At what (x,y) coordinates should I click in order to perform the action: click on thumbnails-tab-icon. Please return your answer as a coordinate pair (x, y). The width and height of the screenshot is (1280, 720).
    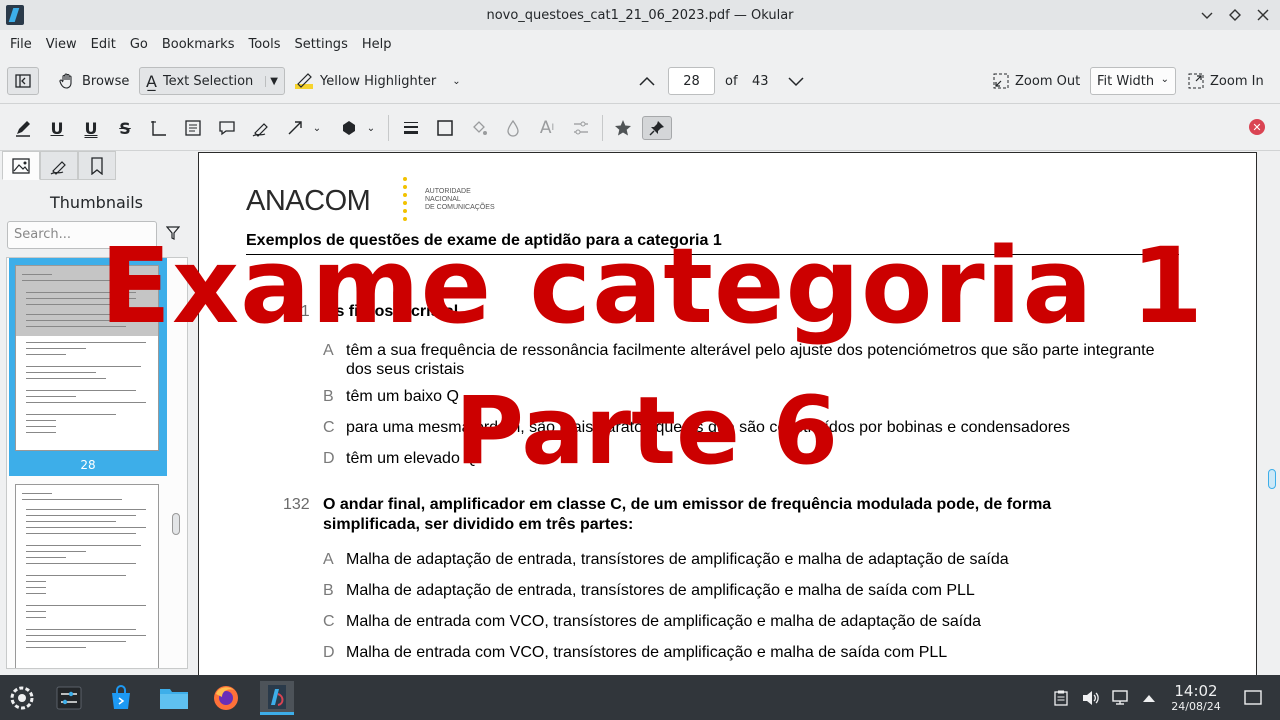
    Looking at the image, I should click on (21, 165).